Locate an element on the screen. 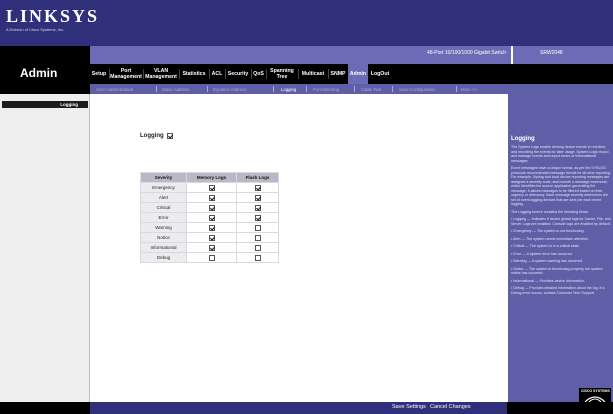 The width and height of the screenshot is (613, 414). model-name: SRW2048 is located at coordinates (551, 53).